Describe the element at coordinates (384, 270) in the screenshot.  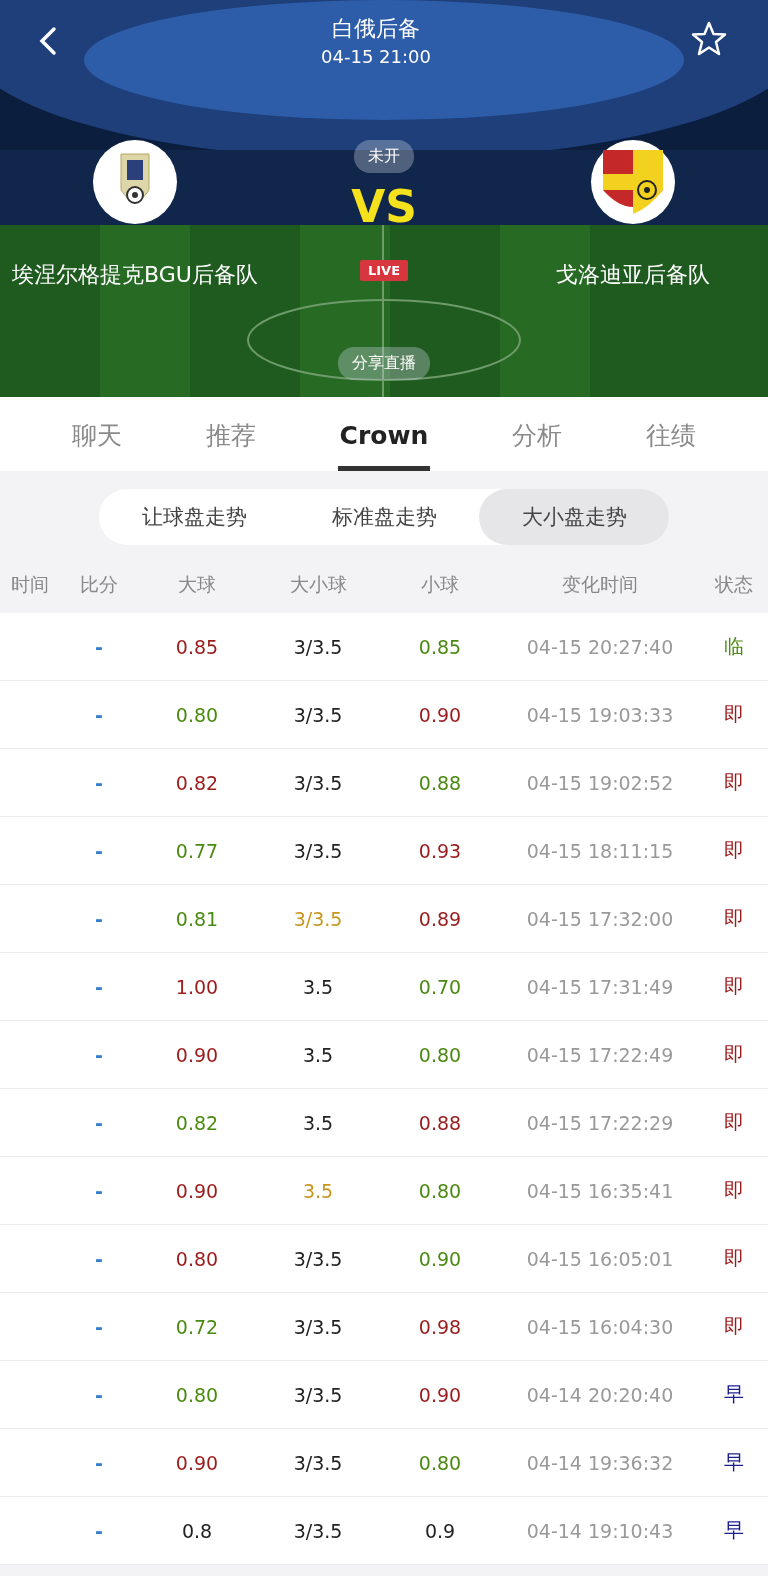
I see `live-badge: LIVE` at that location.